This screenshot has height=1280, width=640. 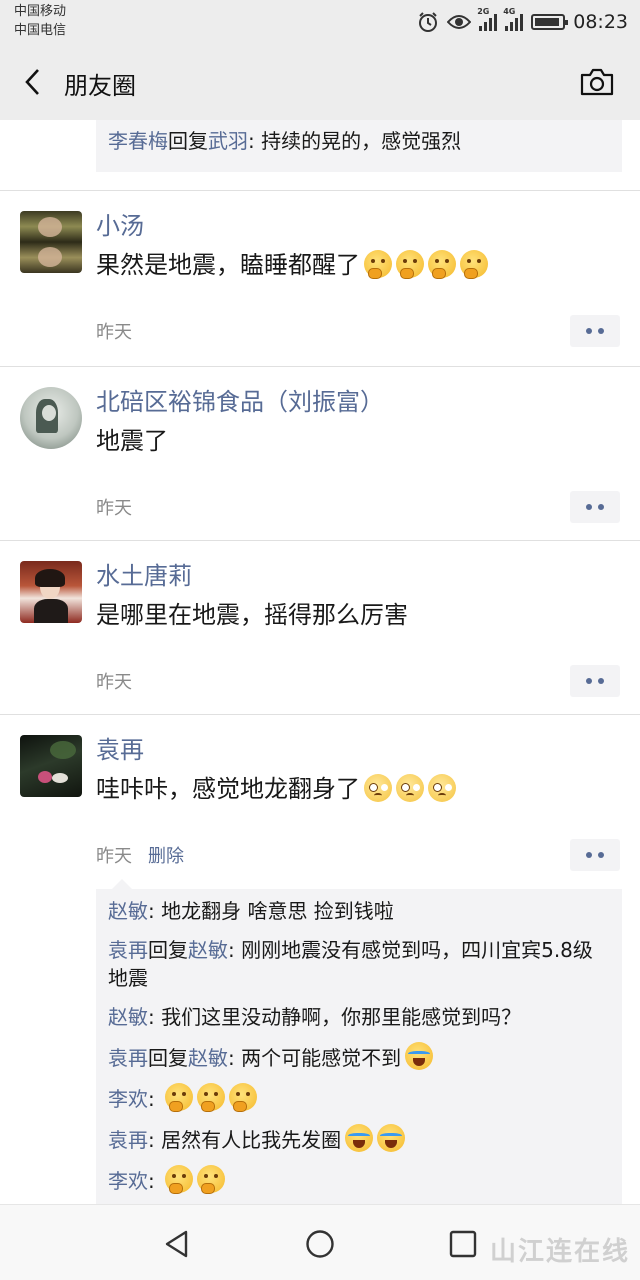 I want to click on comment-item: 赵敏: 我们这里没动静啊，你那里能感觉到吗？, so click(x=359, y=1017).